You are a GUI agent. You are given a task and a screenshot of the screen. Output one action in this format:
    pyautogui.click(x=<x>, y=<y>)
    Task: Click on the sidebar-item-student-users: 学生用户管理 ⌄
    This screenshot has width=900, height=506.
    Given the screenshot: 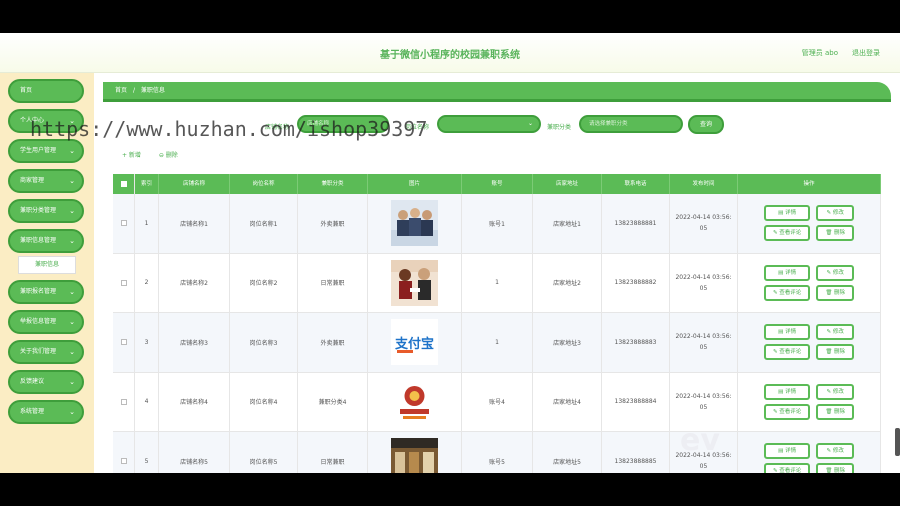 What is the action you would take?
    pyautogui.click(x=46, y=151)
    